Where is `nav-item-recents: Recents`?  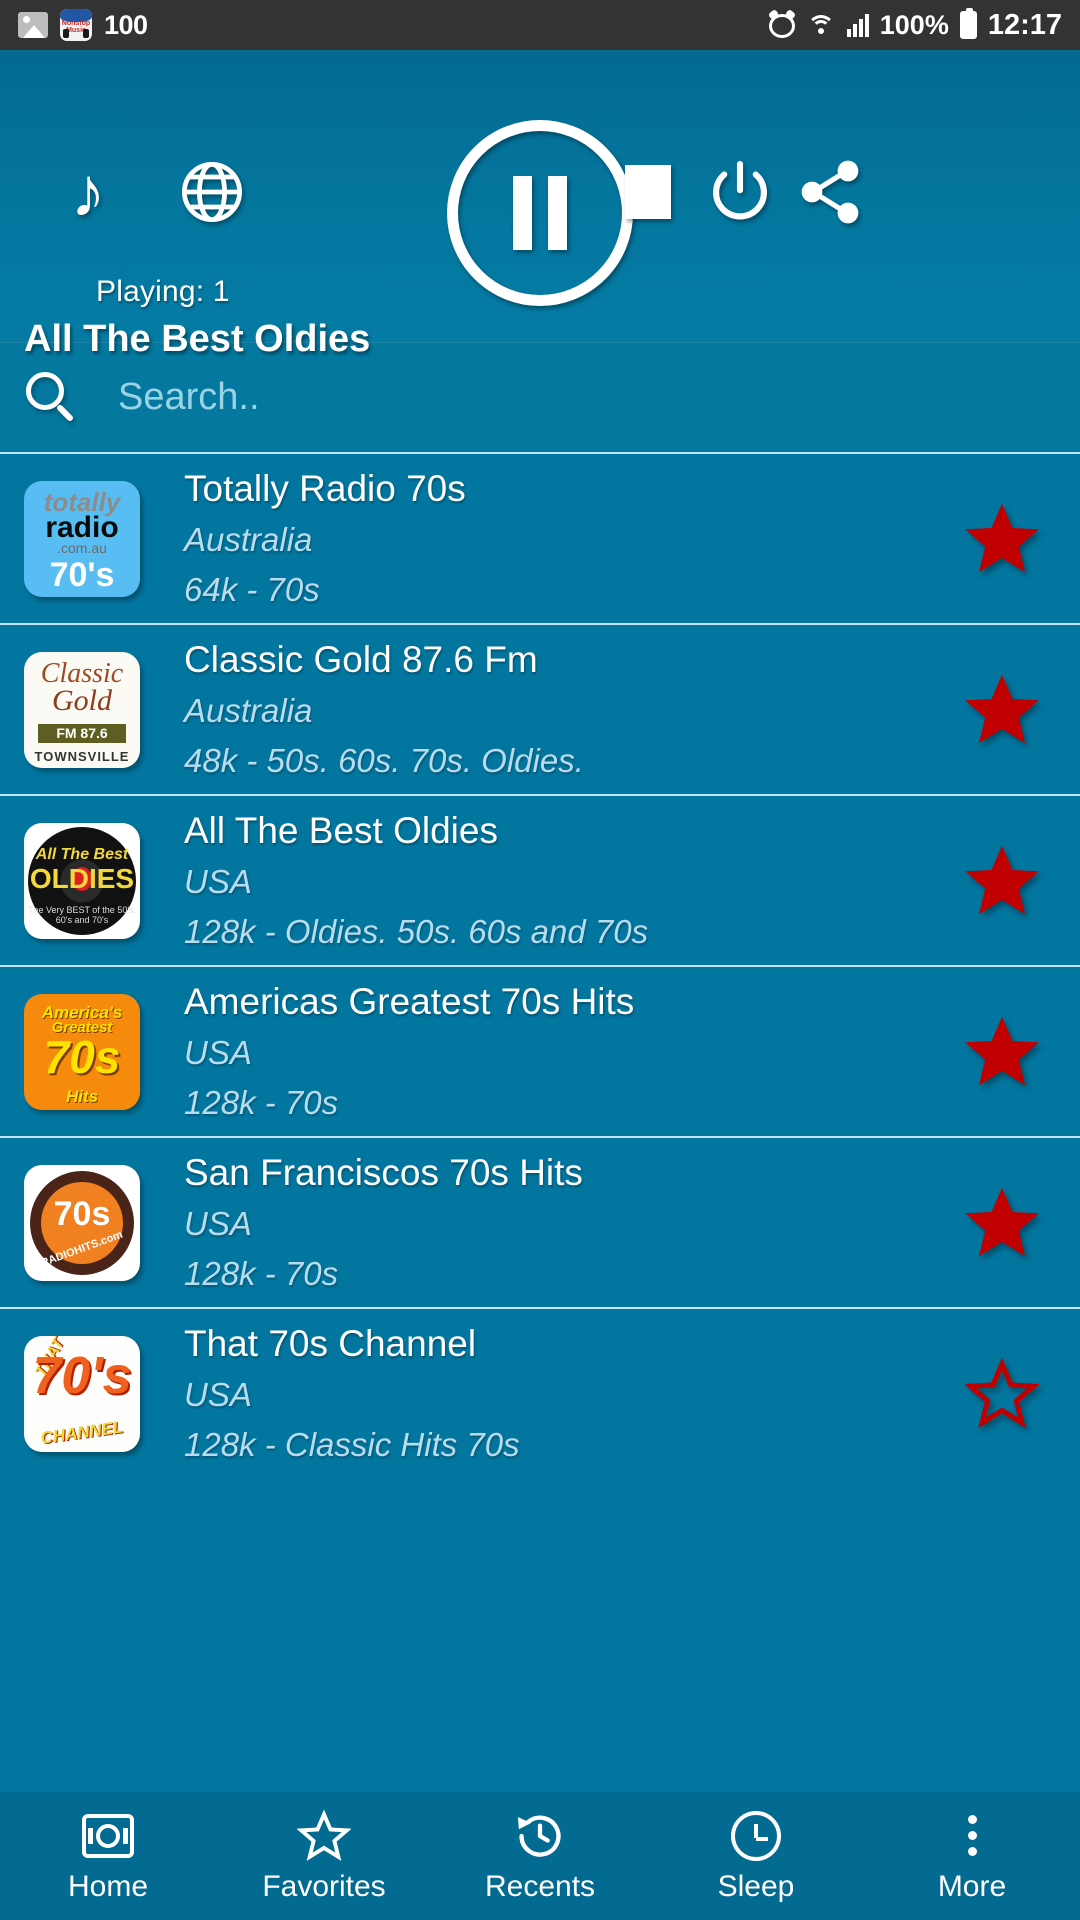 nav-item-recents: Recents is located at coordinates (540, 1856).